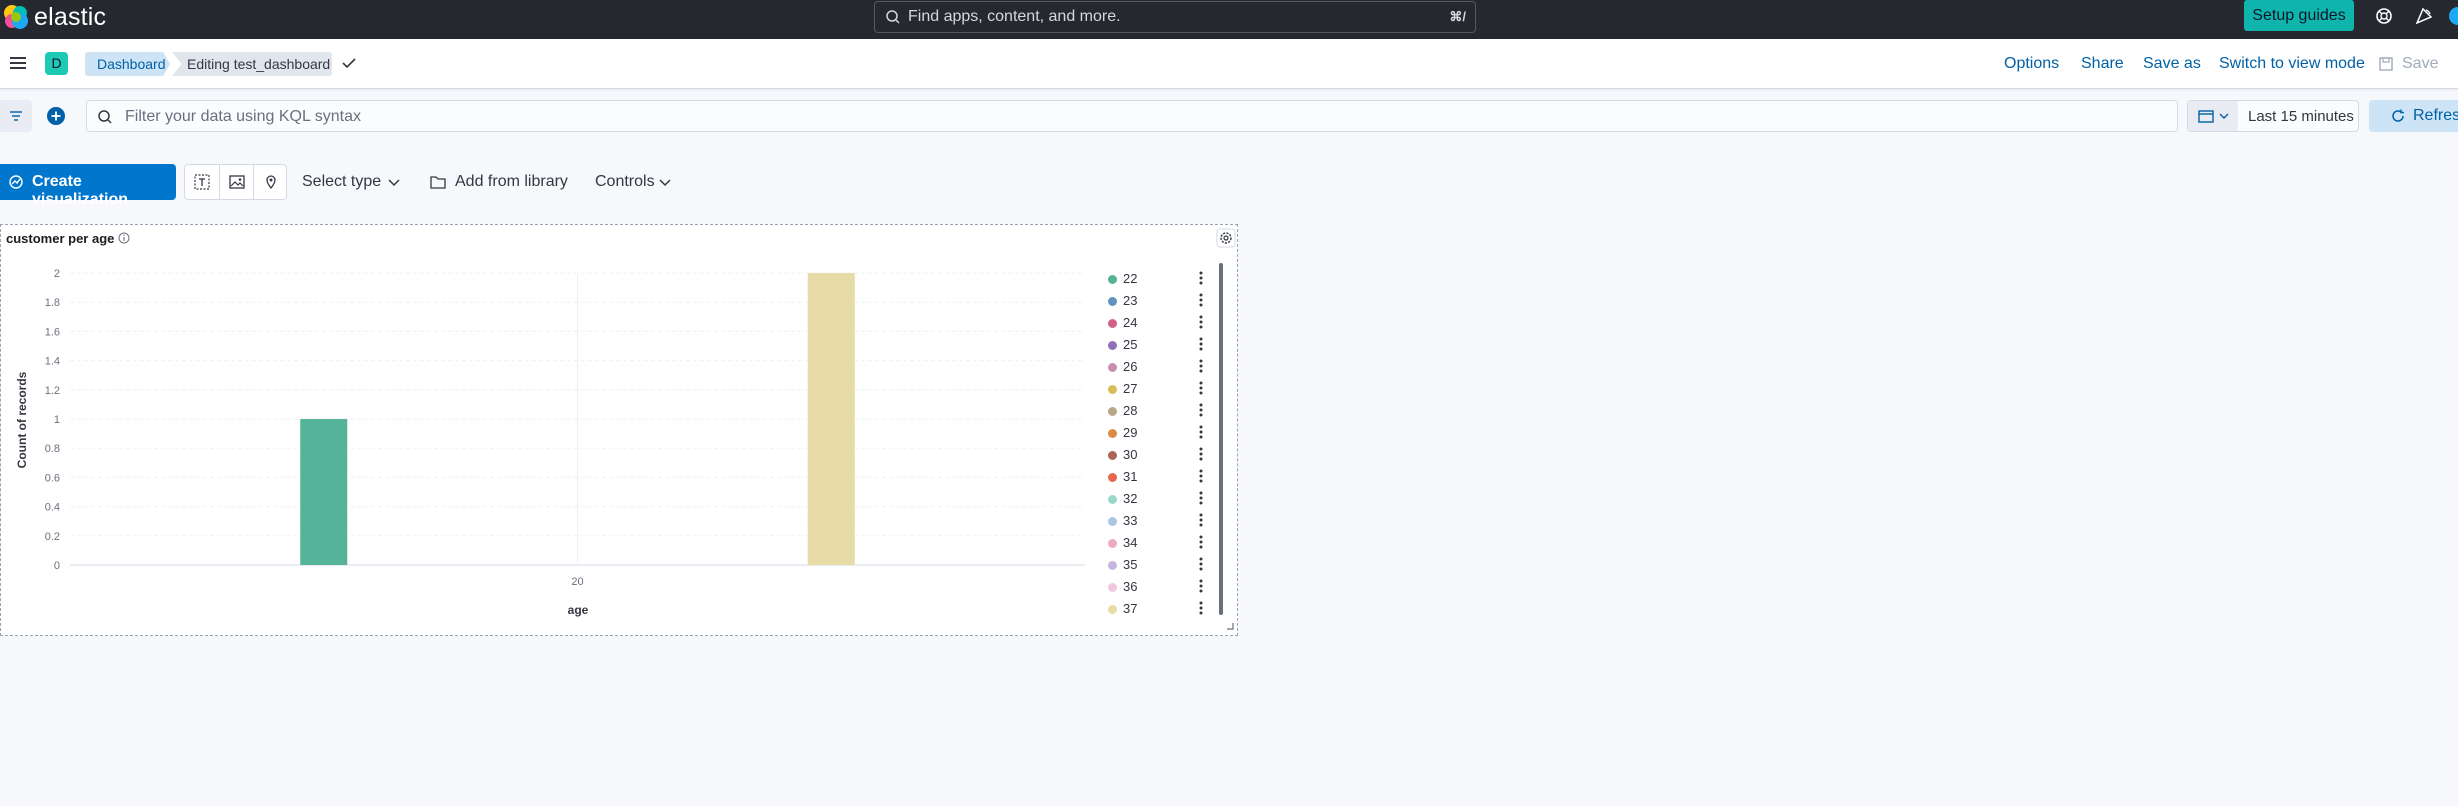  What do you see at coordinates (1155, 499) in the screenshot?
I see `legend-item: 32` at bounding box center [1155, 499].